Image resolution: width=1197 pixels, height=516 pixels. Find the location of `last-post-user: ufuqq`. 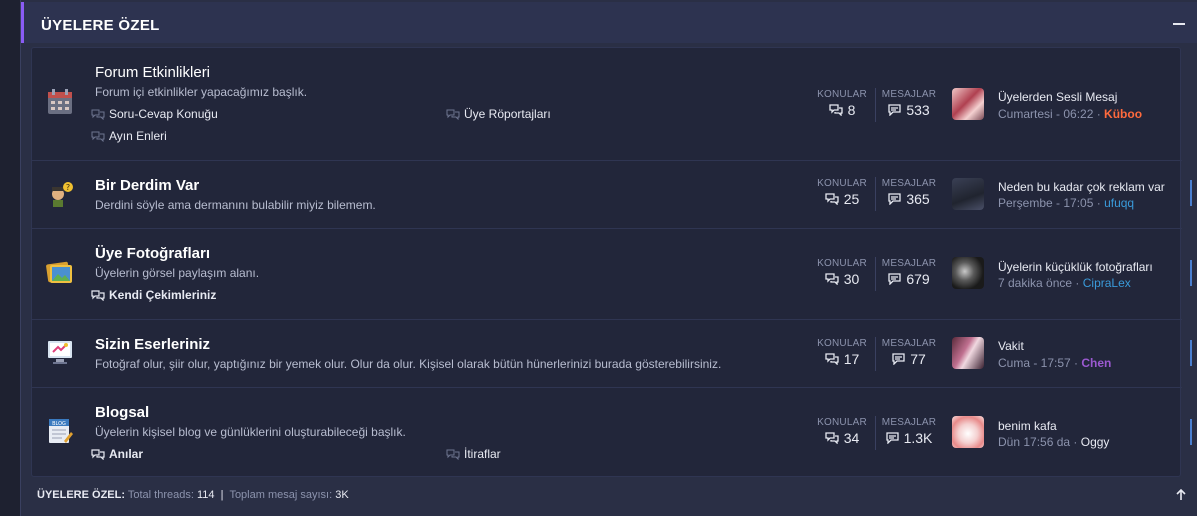

last-post-user: ufuqq is located at coordinates (1119, 203).